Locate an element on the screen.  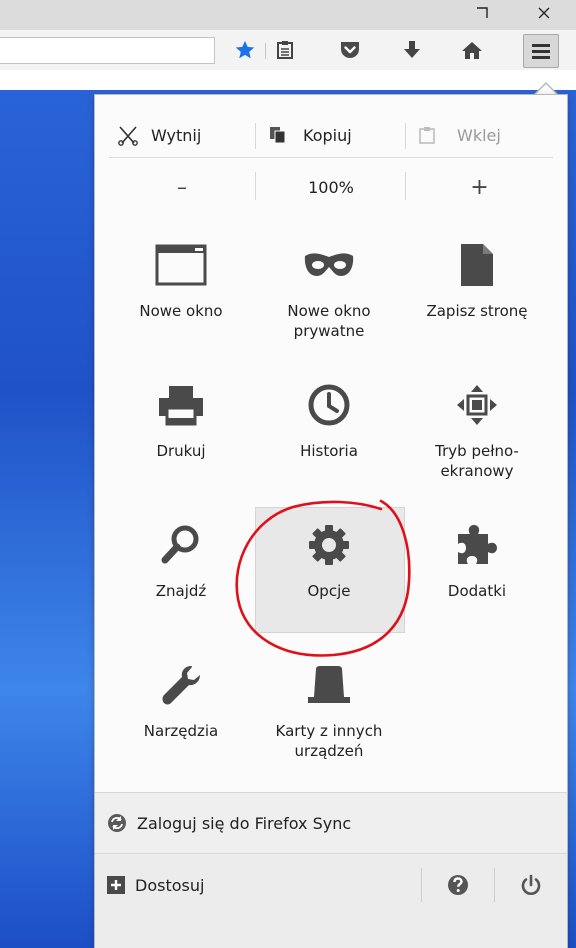
cut-button: Wytnij is located at coordinates (159, 135).